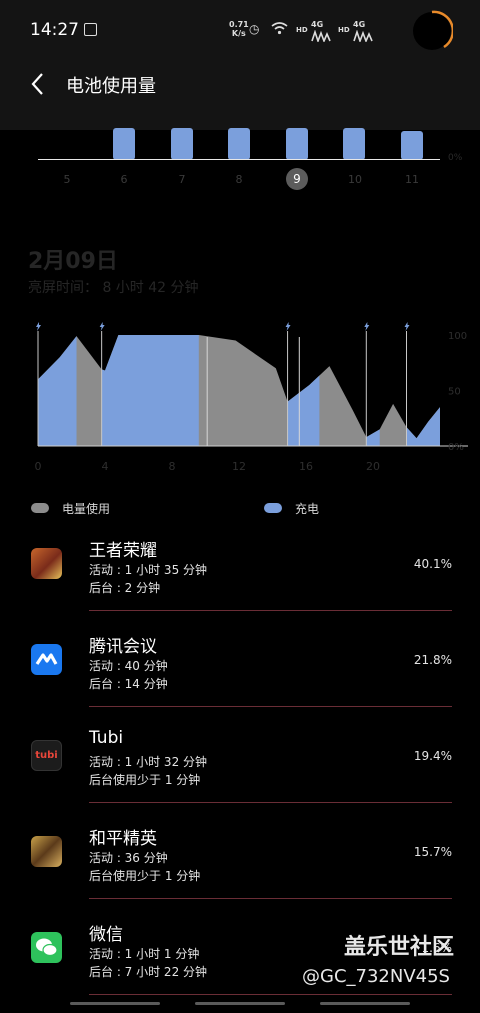 The height and width of the screenshot is (1013, 480). Describe the element at coordinates (54, 30) in the screenshot. I see `status-time: 14:27` at that location.